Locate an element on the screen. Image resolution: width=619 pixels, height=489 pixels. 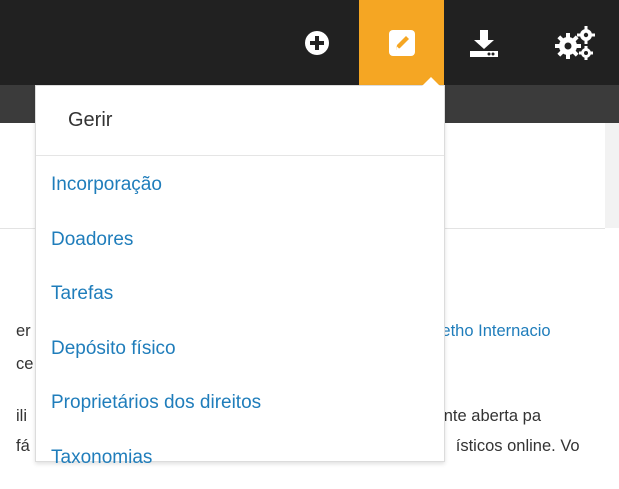
section-side-strip is located at coordinates (612, 175).